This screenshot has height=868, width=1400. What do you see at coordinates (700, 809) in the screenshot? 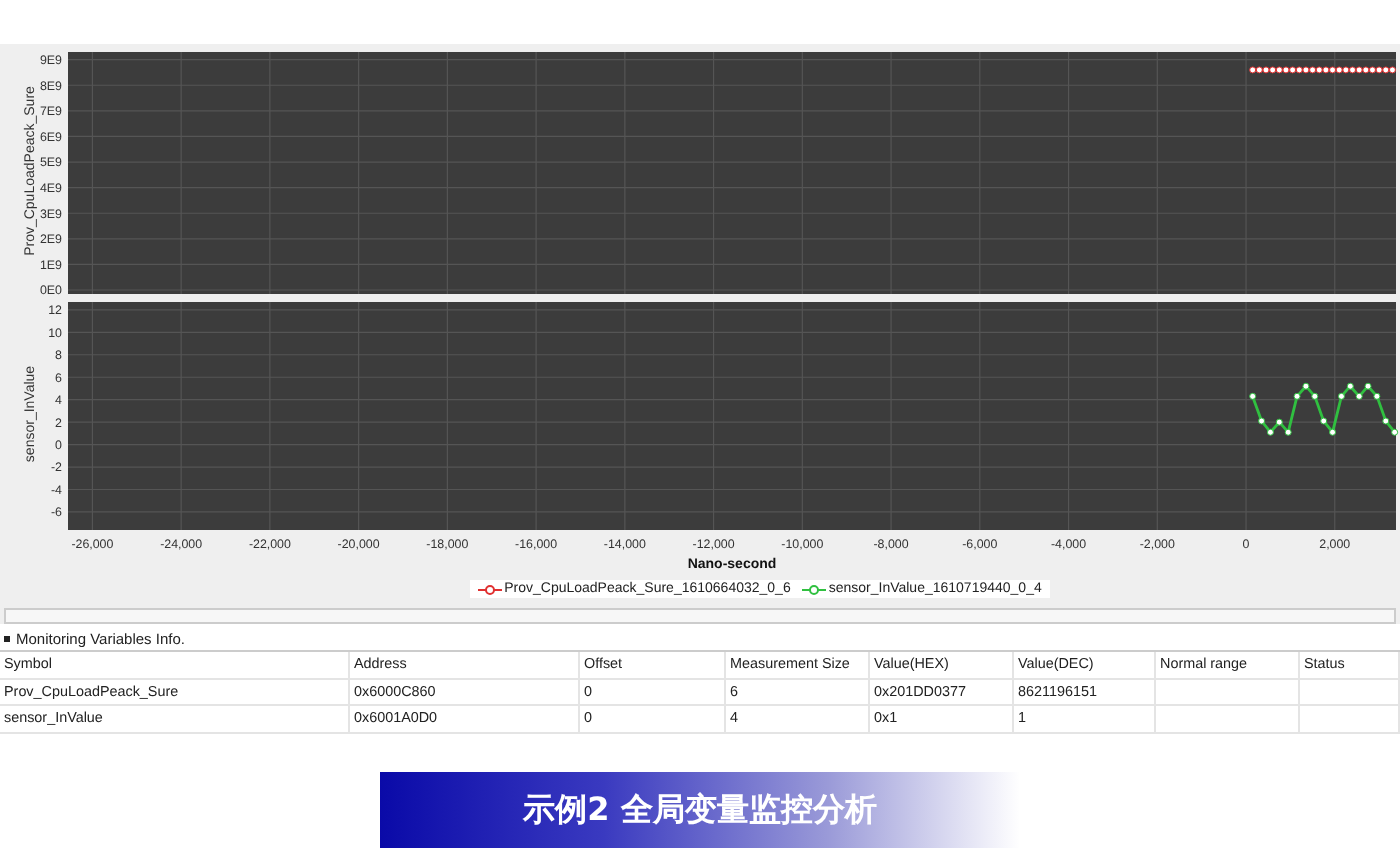
I see `caption-banner: 示例2 全局变量监控分析` at bounding box center [700, 809].